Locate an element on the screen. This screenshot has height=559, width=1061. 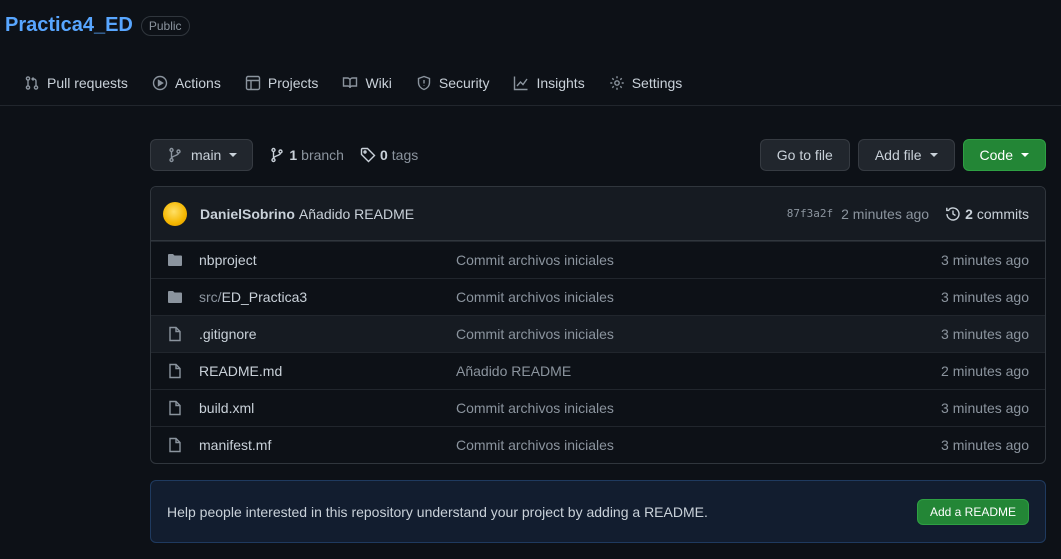
file-row: README.md Añadido README 2 minutes ago is located at coordinates (598, 370).